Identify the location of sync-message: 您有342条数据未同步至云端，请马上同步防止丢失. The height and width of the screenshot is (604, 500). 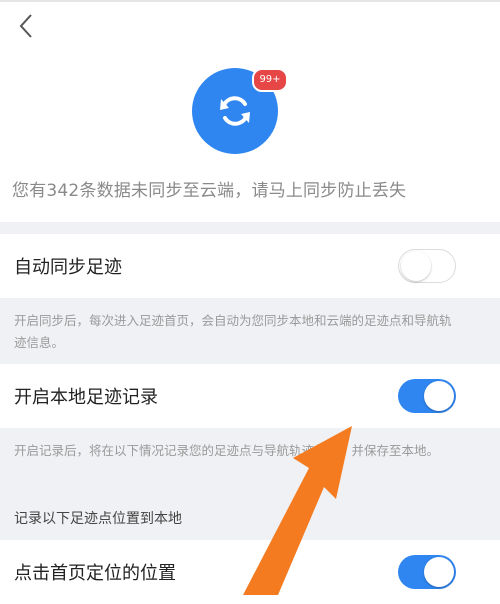
(209, 191).